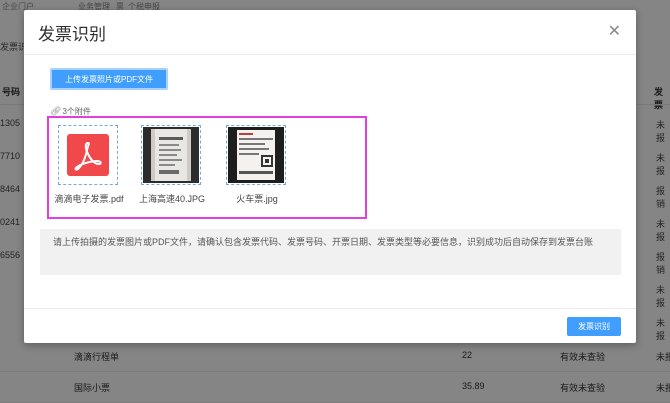 The height and width of the screenshot is (403, 670). What do you see at coordinates (172, 199) in the screenshot?
I see `attachment-filename: 上海高速40.JPG` at bounding box center [172, 199].